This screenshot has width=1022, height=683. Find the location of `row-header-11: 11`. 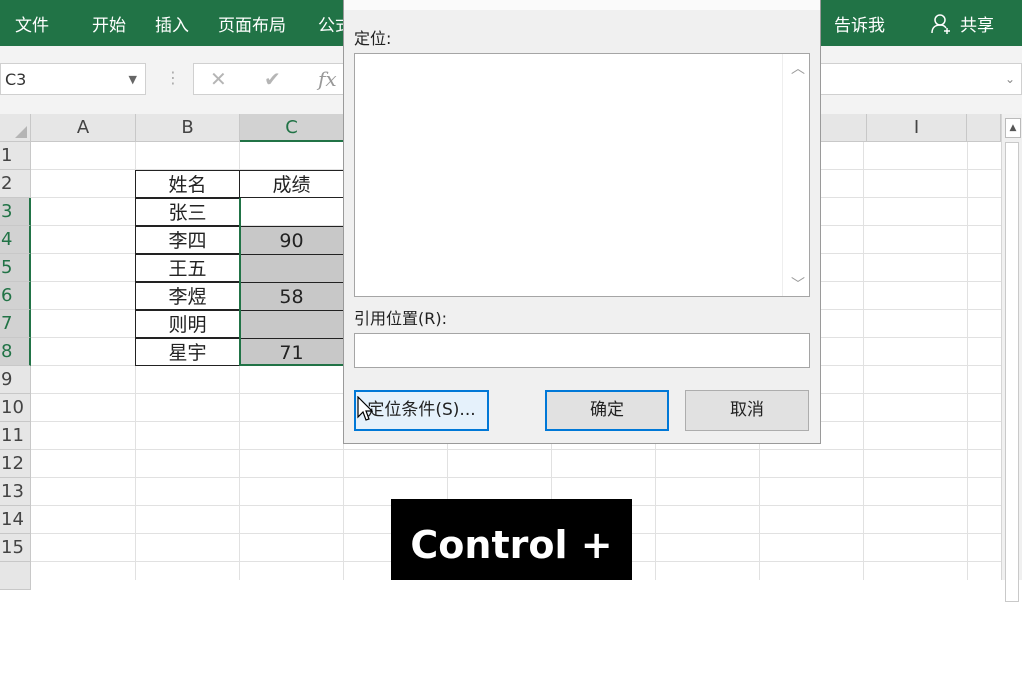

row-header-11: 11 is located at coordinates (15, 436).